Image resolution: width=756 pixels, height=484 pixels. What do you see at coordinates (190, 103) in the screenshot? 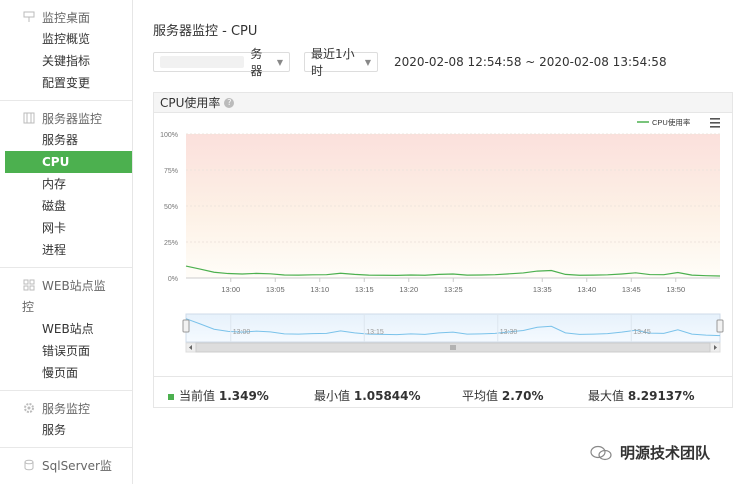
I see `panel-title: CPU使用率` at bounding box center [190, 103].